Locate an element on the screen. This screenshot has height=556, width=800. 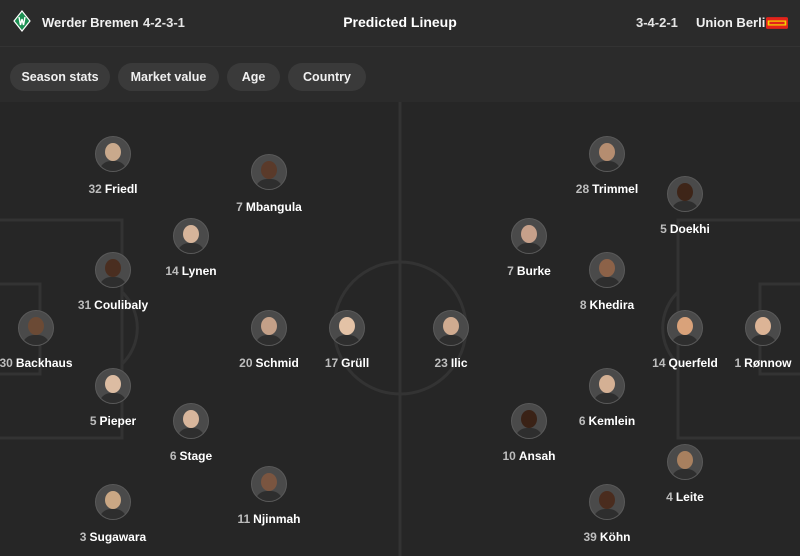
player-label: 10 Ansah is located at coordinates (529, 456).